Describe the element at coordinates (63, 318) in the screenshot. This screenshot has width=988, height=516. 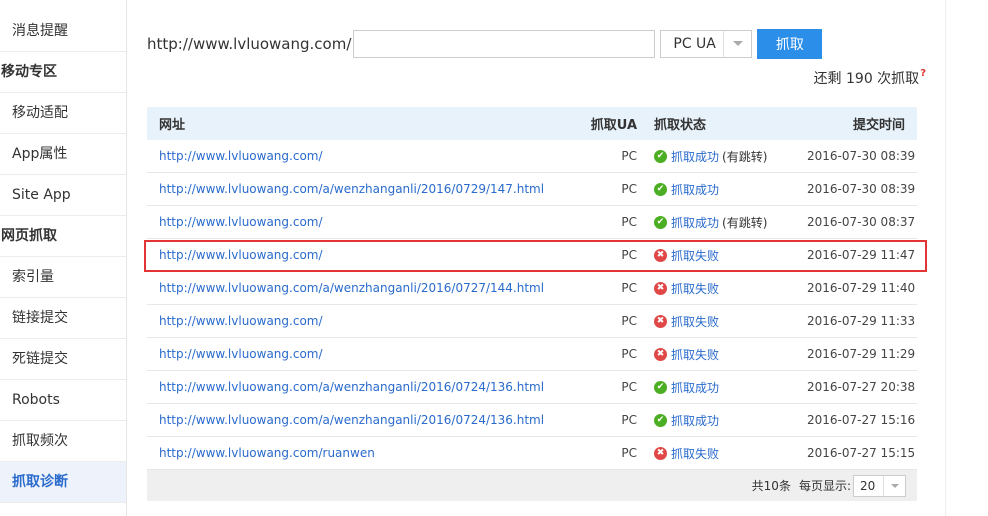
I see `sidebar-item: 链接提交` at that location.